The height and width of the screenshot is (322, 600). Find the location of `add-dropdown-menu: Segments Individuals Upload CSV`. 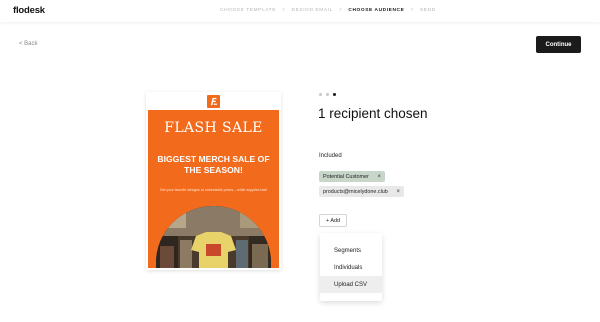

add-dropdown-menu: Segments Individuals Upload CSV is located at coordinates (351, 267).